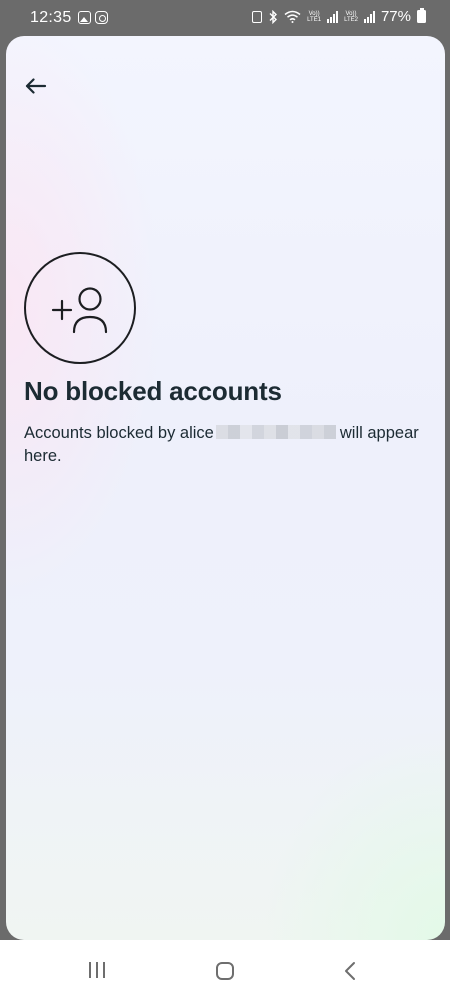 The image size is (450, 1000). I want to click on battery-percent: 77%, so click(395, 16).